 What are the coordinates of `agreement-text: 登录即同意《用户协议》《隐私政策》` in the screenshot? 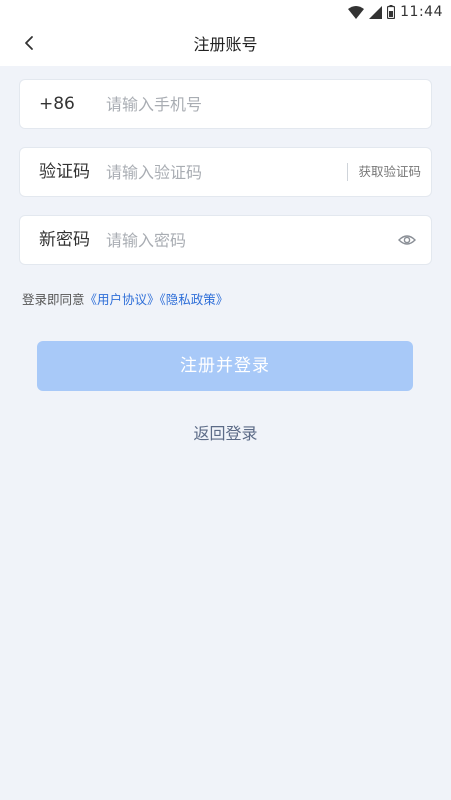 It's located at (125, 298).